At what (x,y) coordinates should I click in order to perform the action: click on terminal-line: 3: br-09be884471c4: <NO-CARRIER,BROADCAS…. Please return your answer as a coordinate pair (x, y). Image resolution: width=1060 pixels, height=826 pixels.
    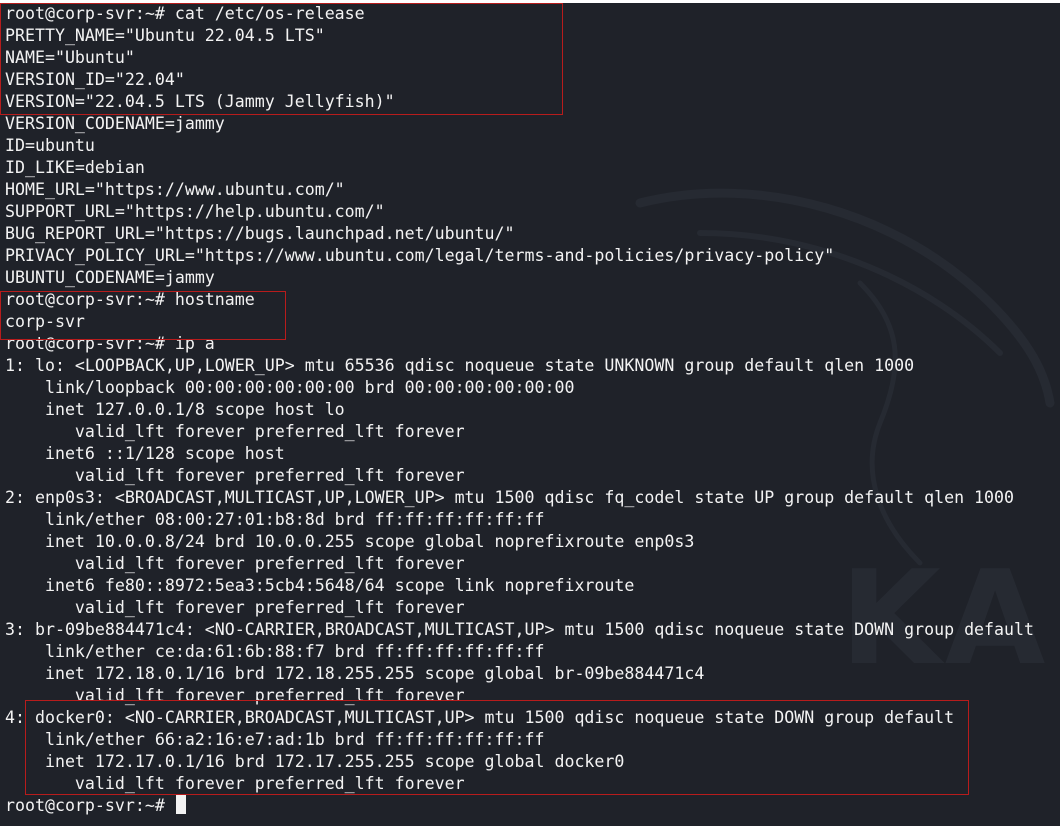
    Looking at the image, I should click on (519, 629).